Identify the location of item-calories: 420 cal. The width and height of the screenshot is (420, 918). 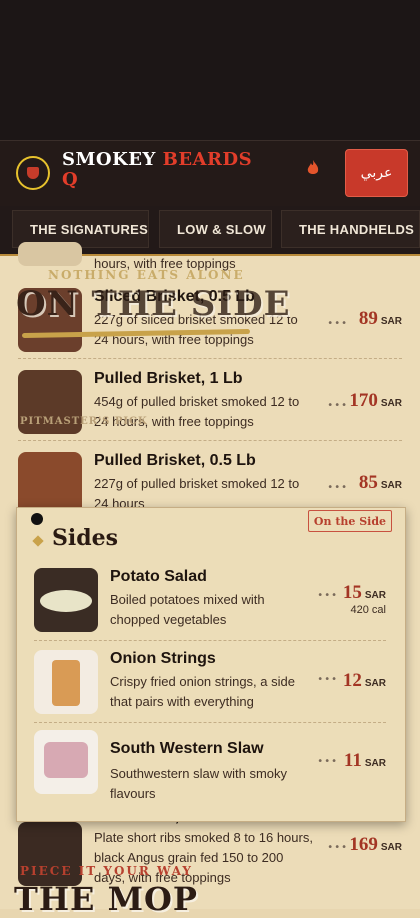
(368, 610).